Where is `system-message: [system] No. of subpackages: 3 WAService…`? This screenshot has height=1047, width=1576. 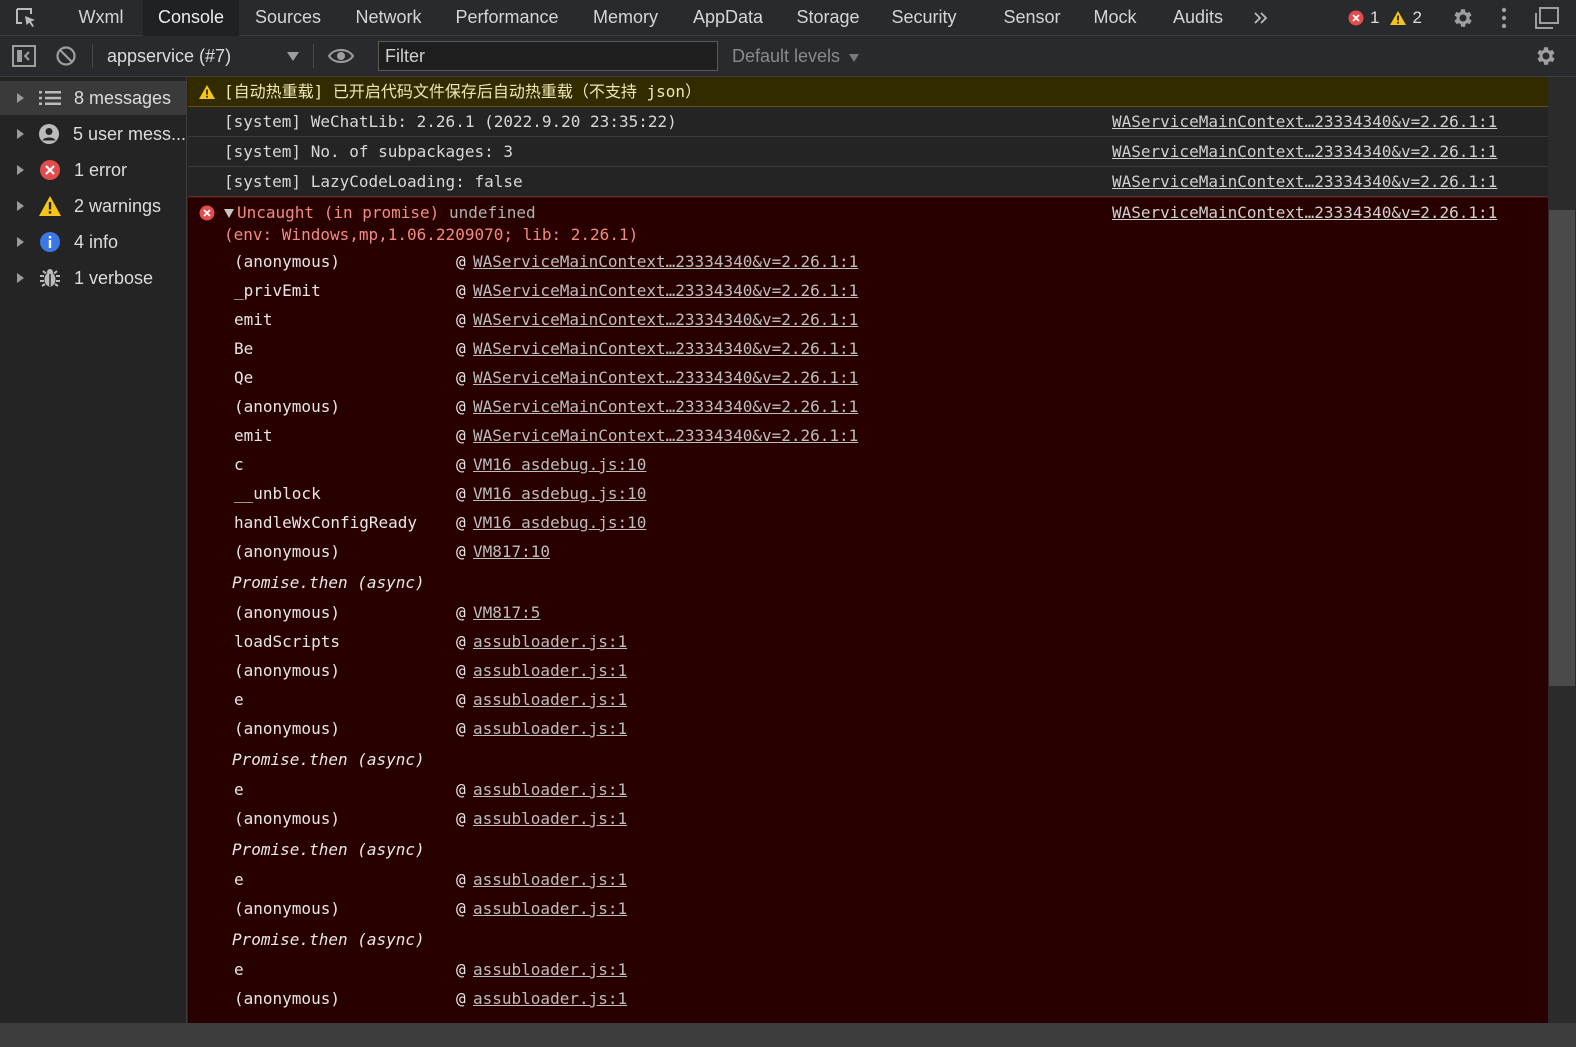
system-message: [system] No. of subpackages: 3 WAService… is located at coordinates (868, 152).